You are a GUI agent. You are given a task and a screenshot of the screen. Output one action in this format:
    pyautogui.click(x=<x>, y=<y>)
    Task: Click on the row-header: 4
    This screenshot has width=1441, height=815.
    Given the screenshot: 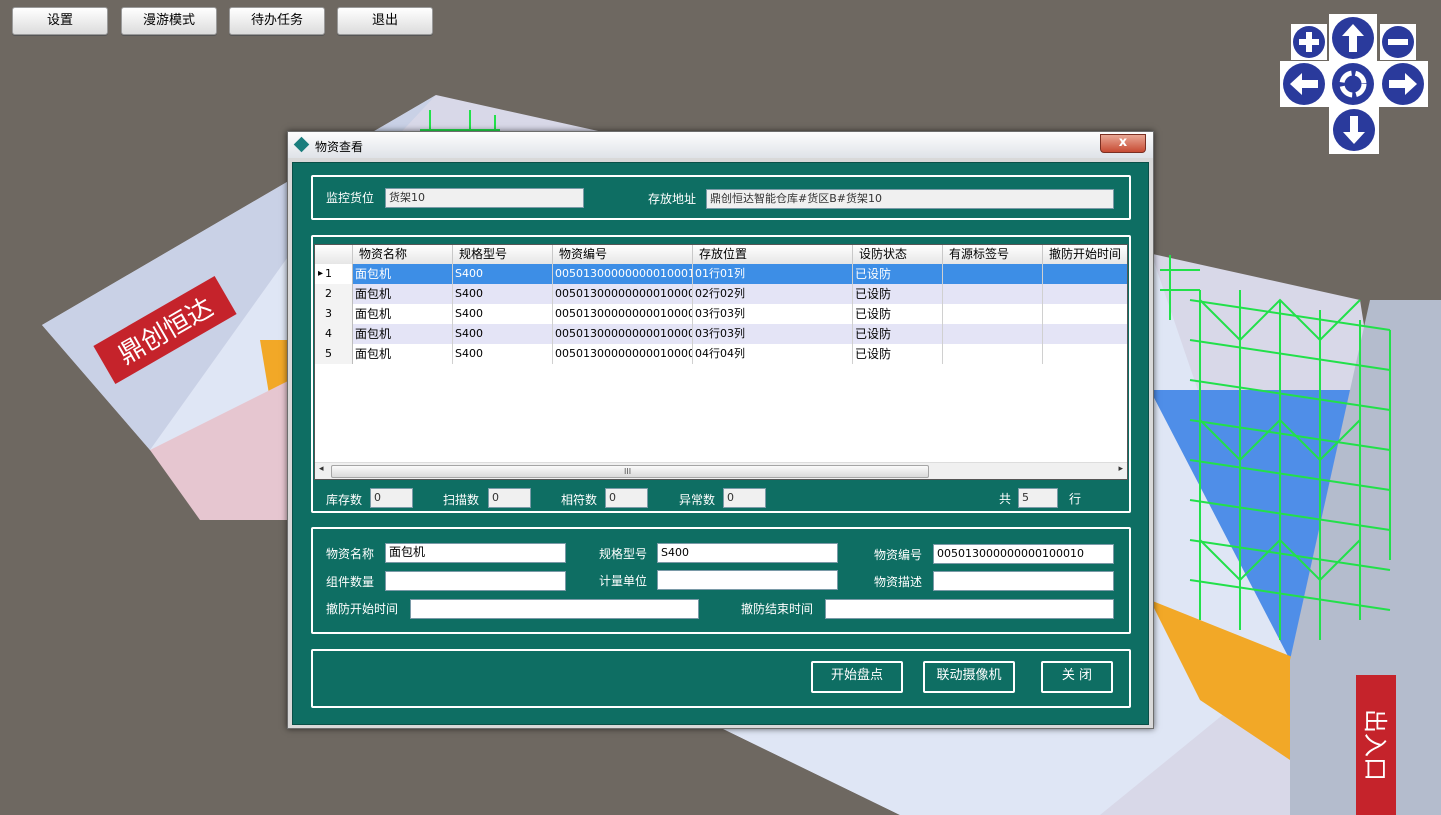 What is the action you would take?
    pyautogui.click(x=334, y=334)
    